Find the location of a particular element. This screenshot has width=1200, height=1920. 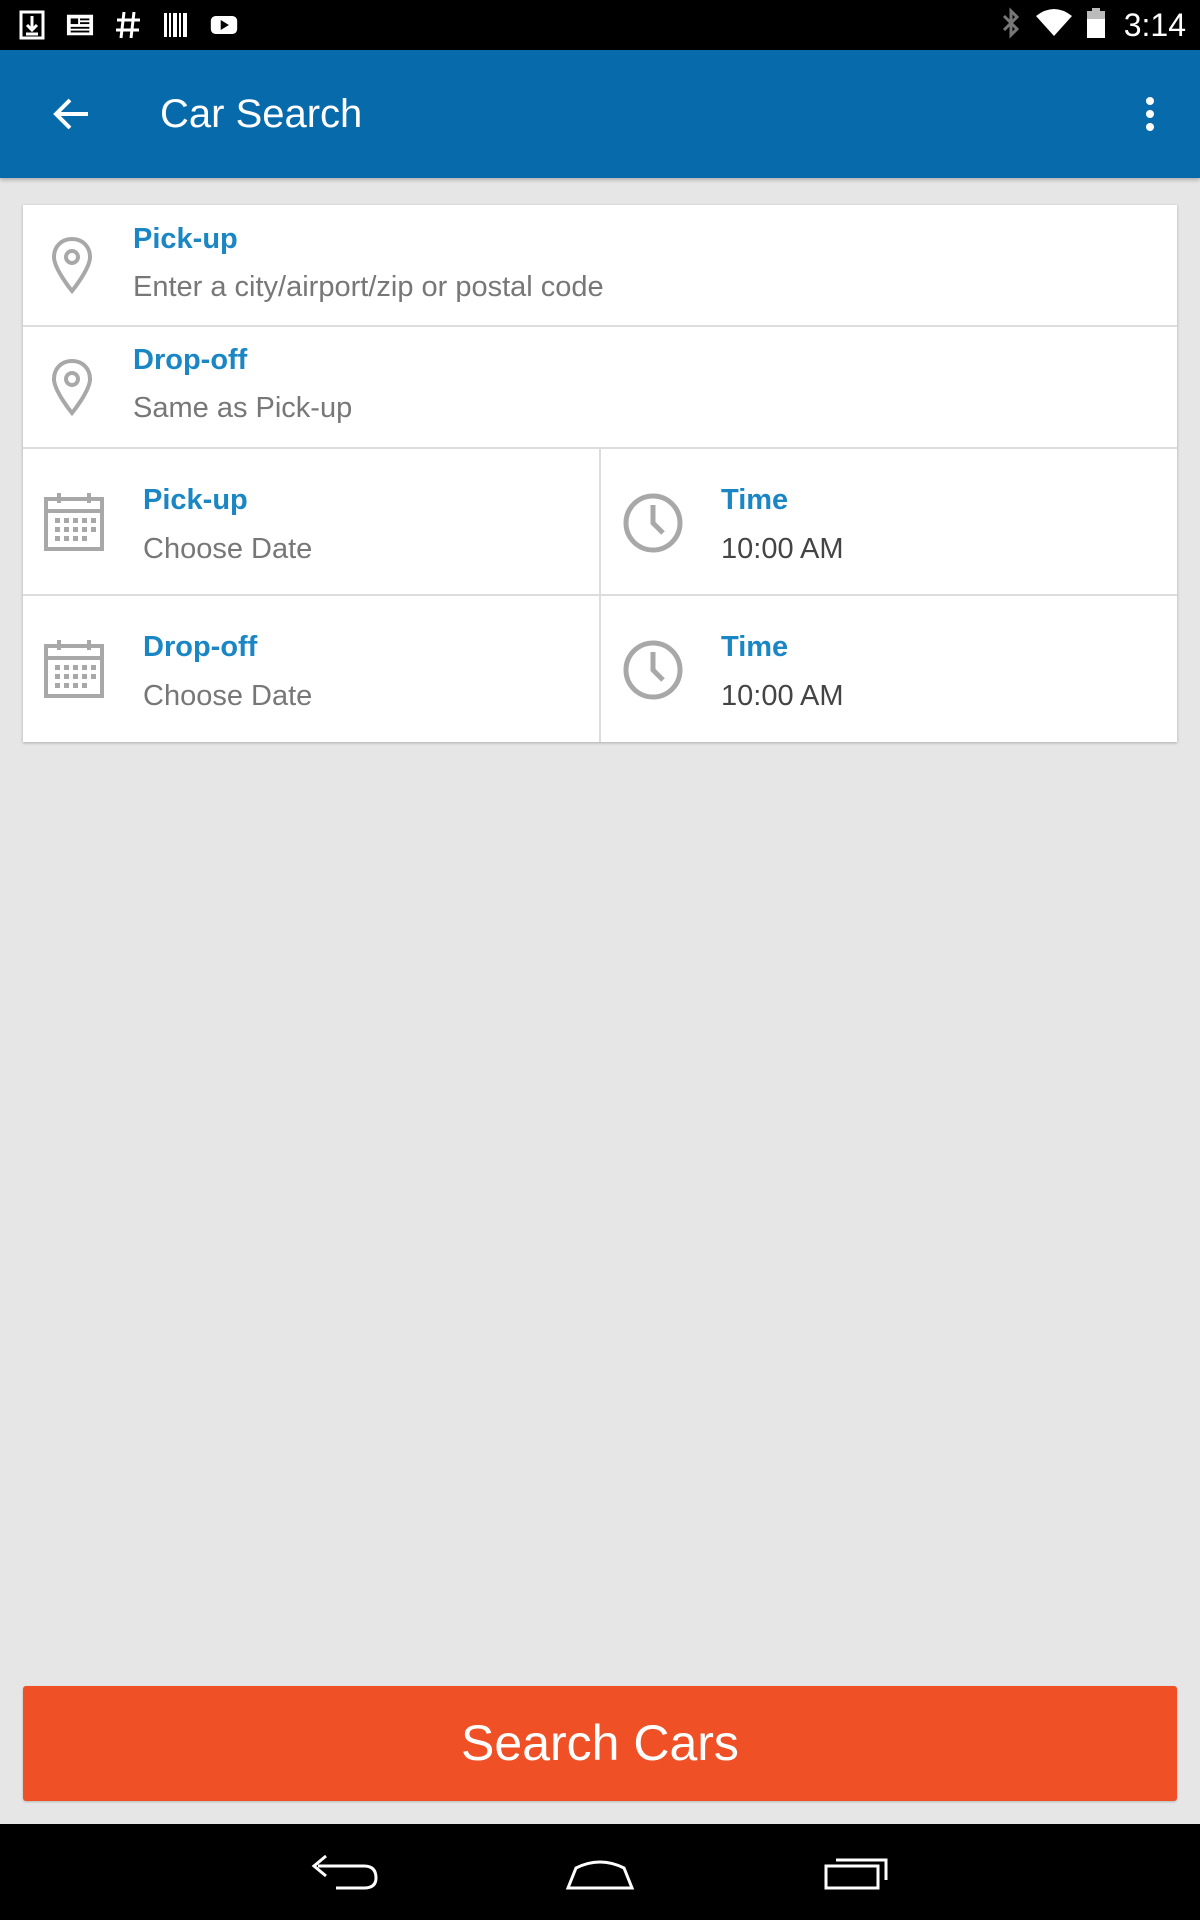

dropoff-date-label: Drop-off is located at coordinates (200, 647).